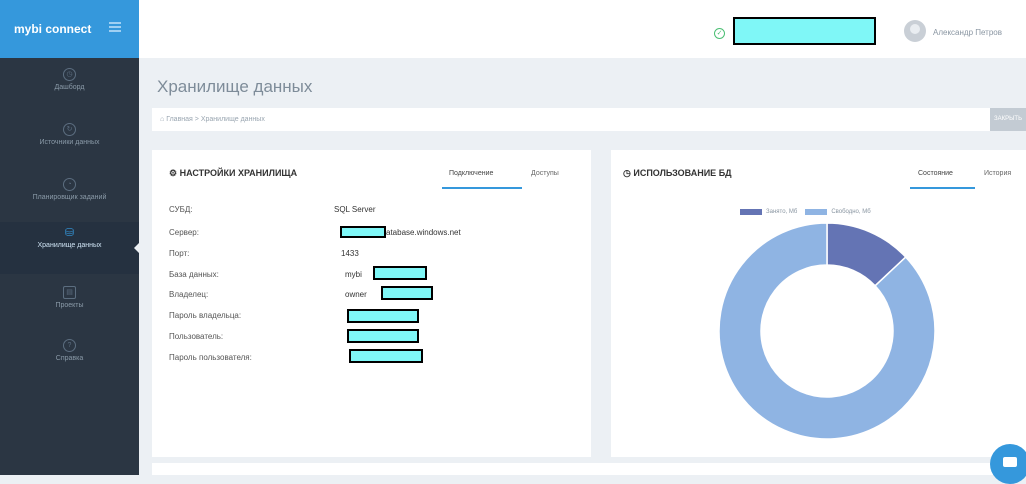  I want to click on row-label-owner-password: Пароль владельца:, so click(205, 315).